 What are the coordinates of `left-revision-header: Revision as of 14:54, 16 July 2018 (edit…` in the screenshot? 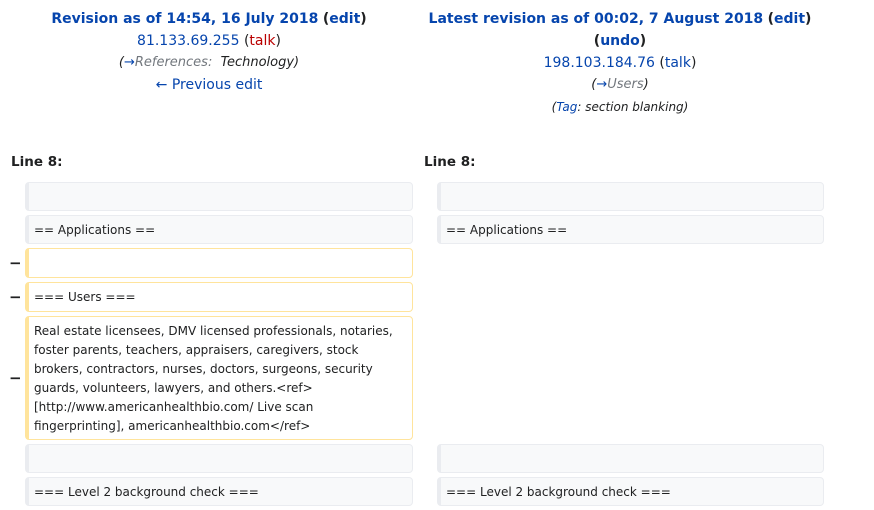 It's located at (209, 52).